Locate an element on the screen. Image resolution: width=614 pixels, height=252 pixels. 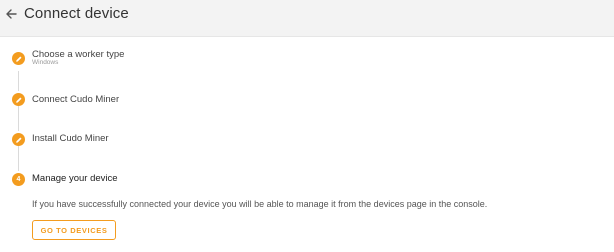
arrow-left-icon is located at coordinates (11, 14).